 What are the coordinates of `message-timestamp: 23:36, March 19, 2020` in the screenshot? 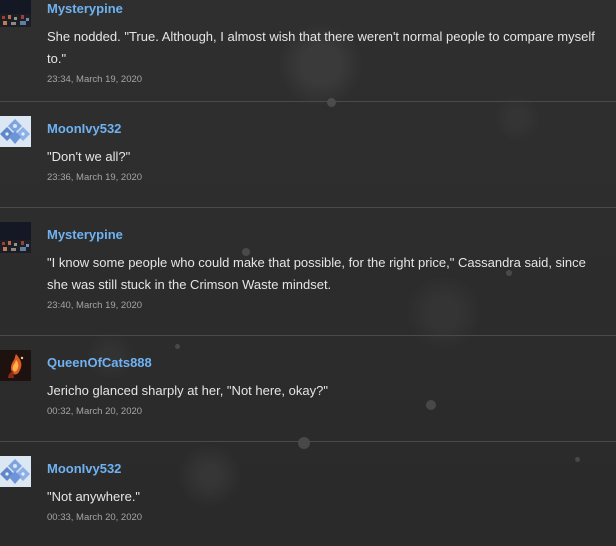 It's located at (95, 177).